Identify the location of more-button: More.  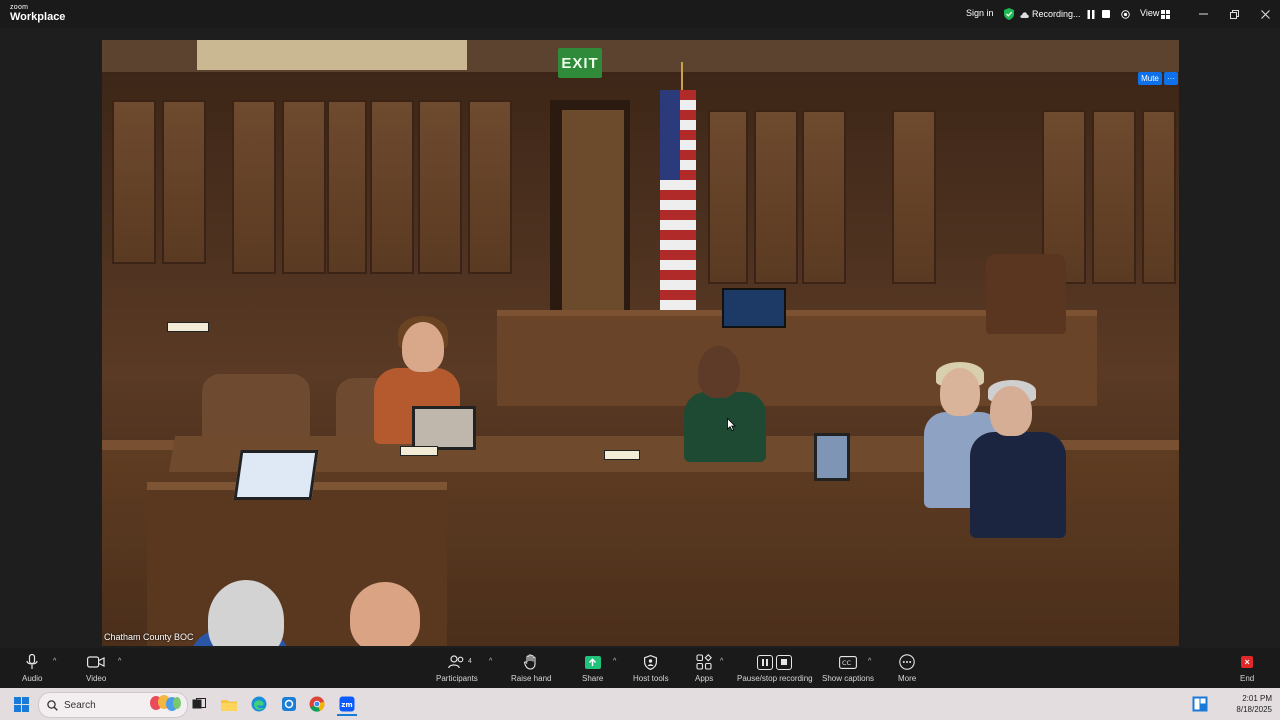
(907, 667).